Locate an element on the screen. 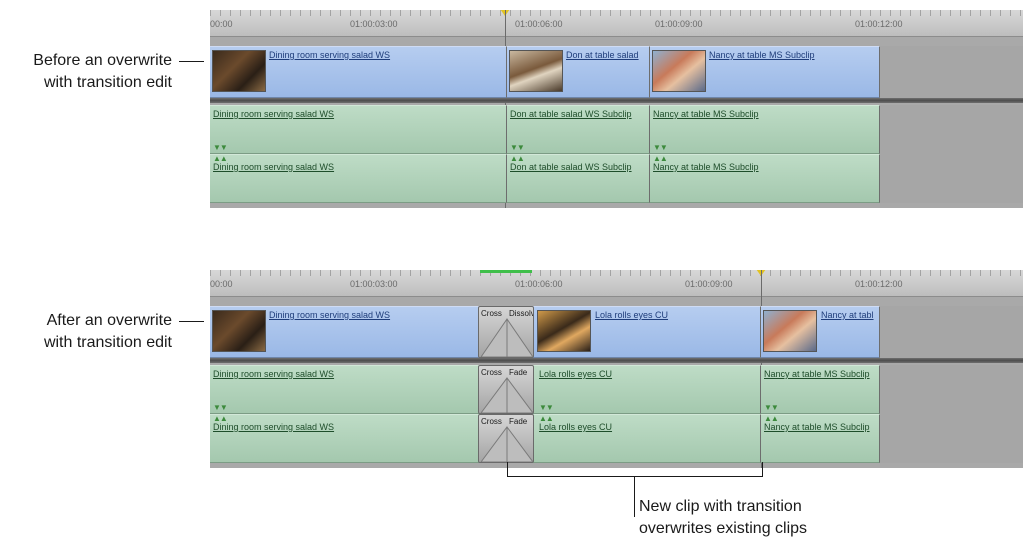  before-callout-line2: with transition edit is located at coordinates (107, 82).